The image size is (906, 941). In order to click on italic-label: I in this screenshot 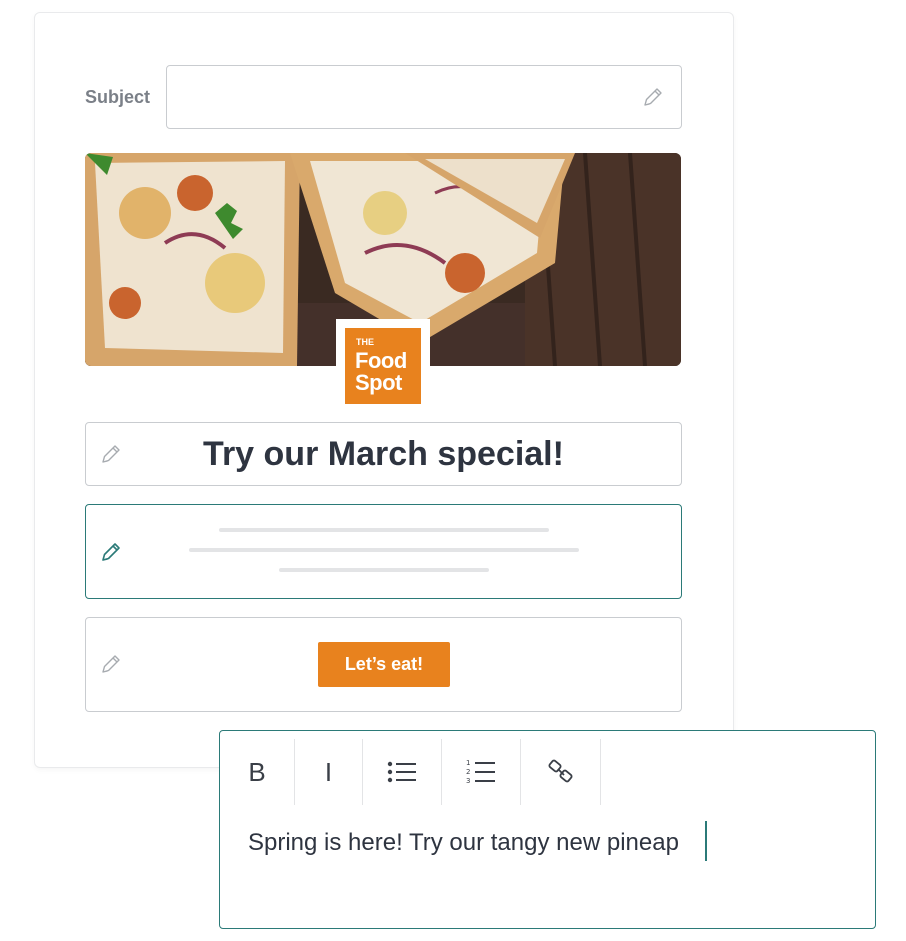, I will do `click(328, 771)`.